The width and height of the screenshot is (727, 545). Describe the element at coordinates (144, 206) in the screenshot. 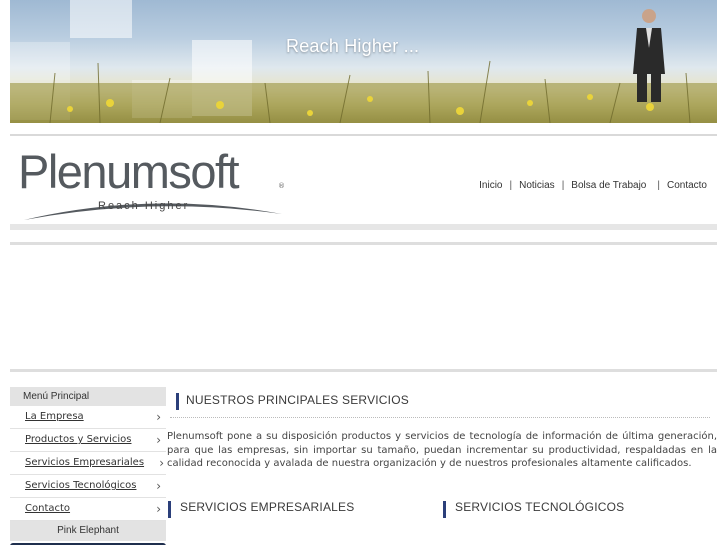

I see `logo-tagline: Reach Higher` at that location.